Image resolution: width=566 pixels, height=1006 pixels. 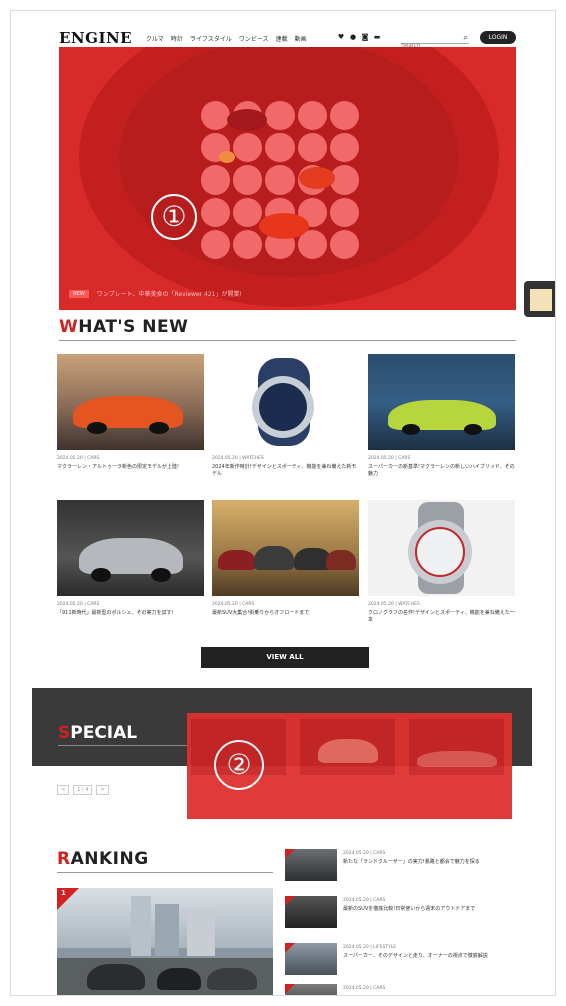 I want to click on pager-status: 1 / 4, so click(x=83, y=790).